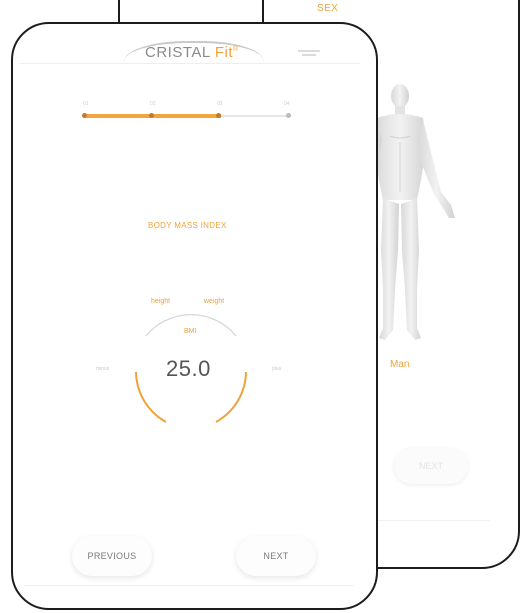 Image resolution: width=529 pixels, height=613 pixels. I want to click on progress-step-label: 03, so click(220, 104).